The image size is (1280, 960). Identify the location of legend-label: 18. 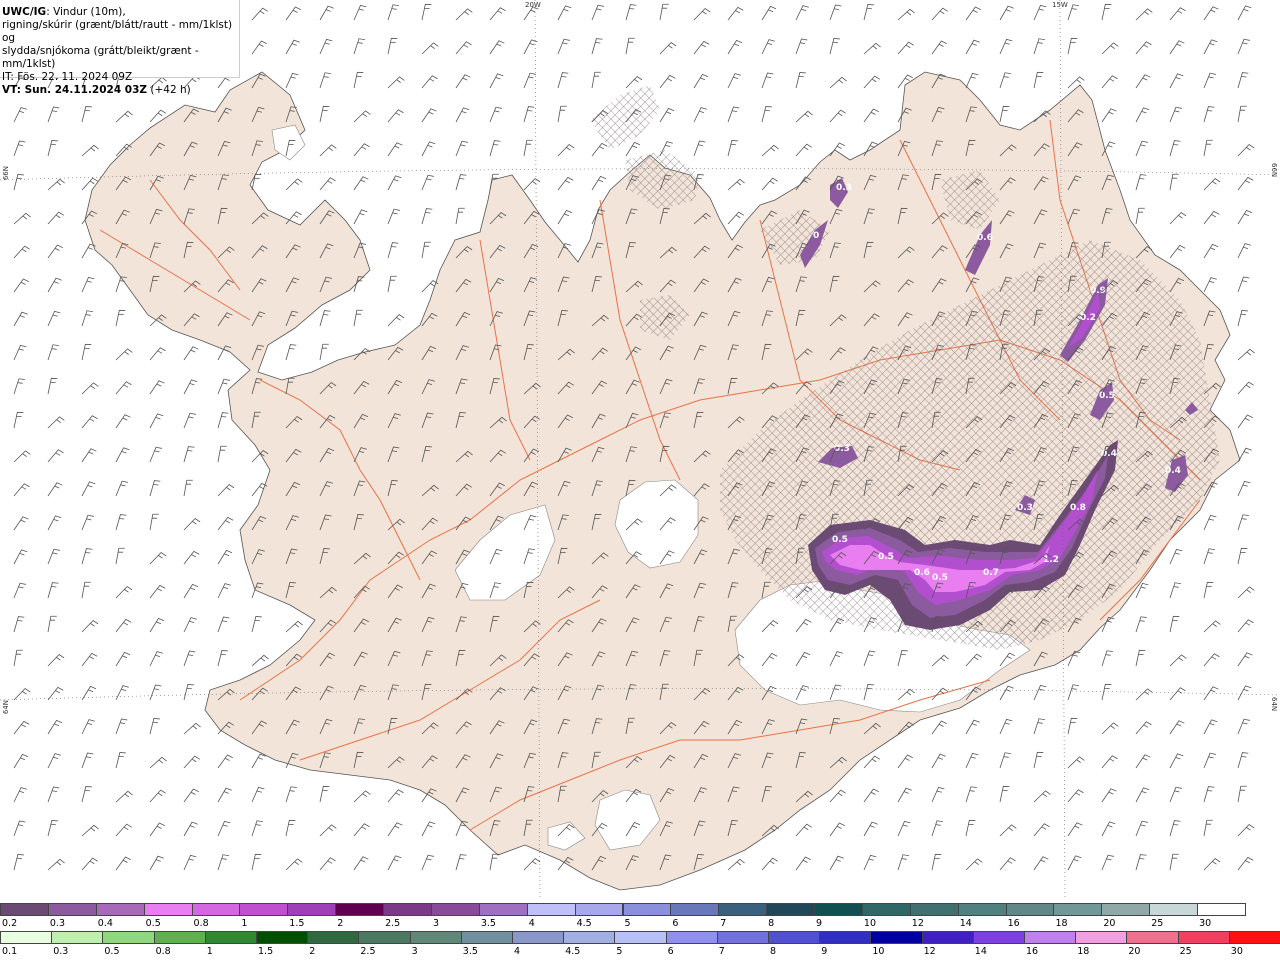
(1083, 951).